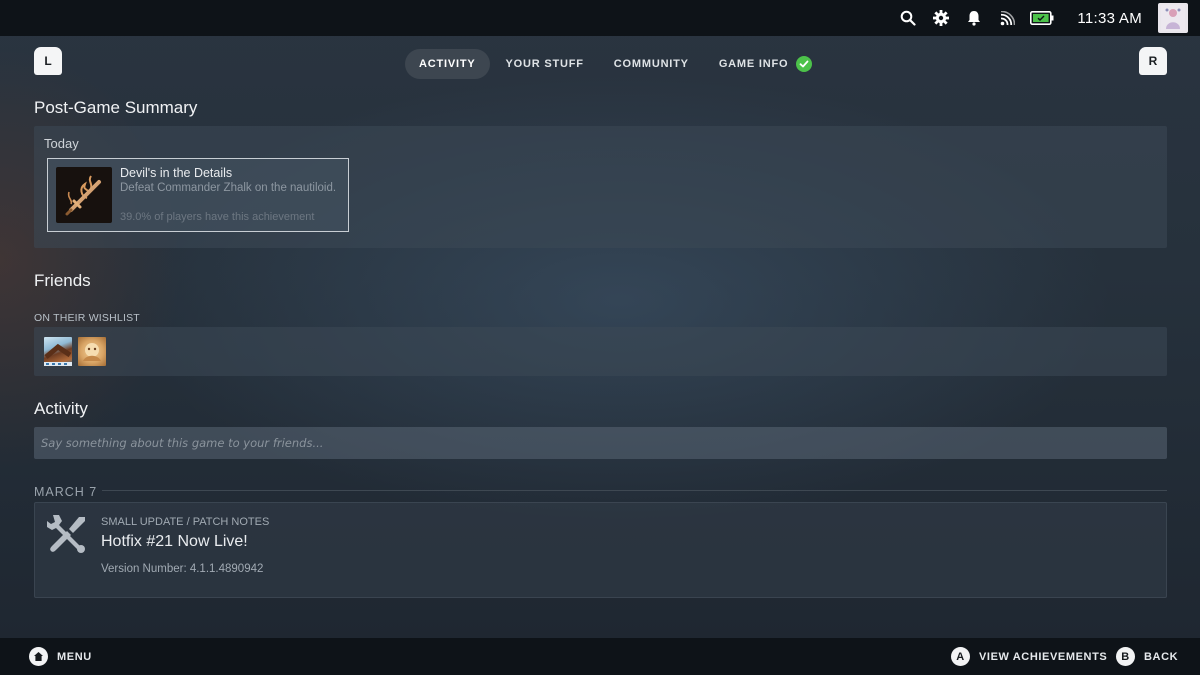 The width and height of the screenshot is (1200, 675). What do you see at coordinates (600, 656) in the screenshot?
I see `bottom-bar: MENU A VIEW ACHIEVEMENTS B BACK` at bounding box center [600, 656].